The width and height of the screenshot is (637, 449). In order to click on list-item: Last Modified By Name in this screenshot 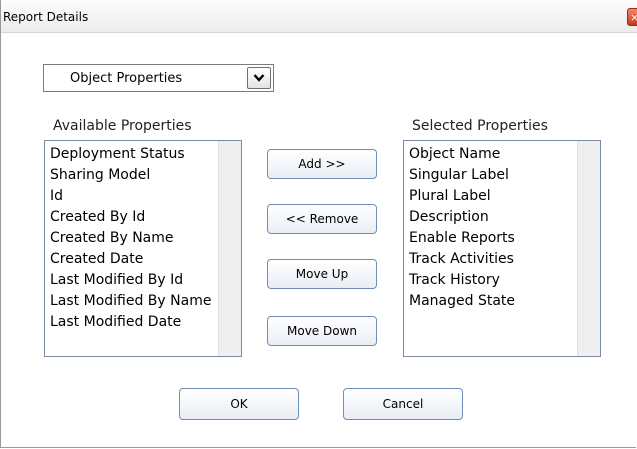, I will do `click(130, 301)`.